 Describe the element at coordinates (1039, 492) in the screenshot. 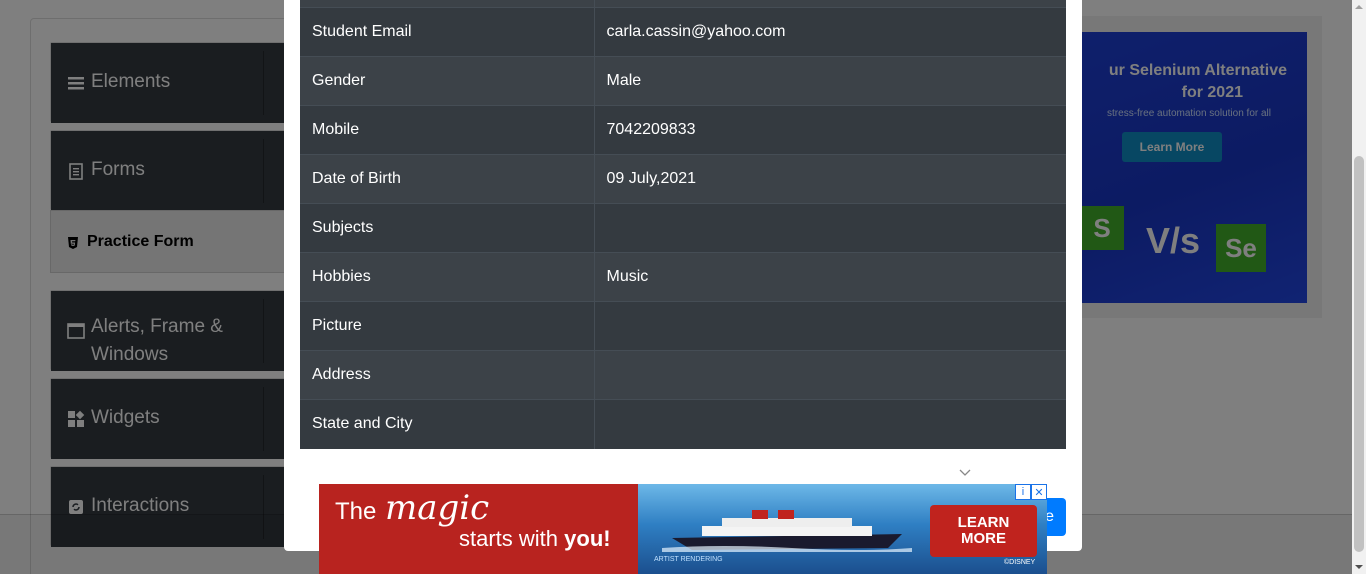

I see `close-icon: ✕` at that location.